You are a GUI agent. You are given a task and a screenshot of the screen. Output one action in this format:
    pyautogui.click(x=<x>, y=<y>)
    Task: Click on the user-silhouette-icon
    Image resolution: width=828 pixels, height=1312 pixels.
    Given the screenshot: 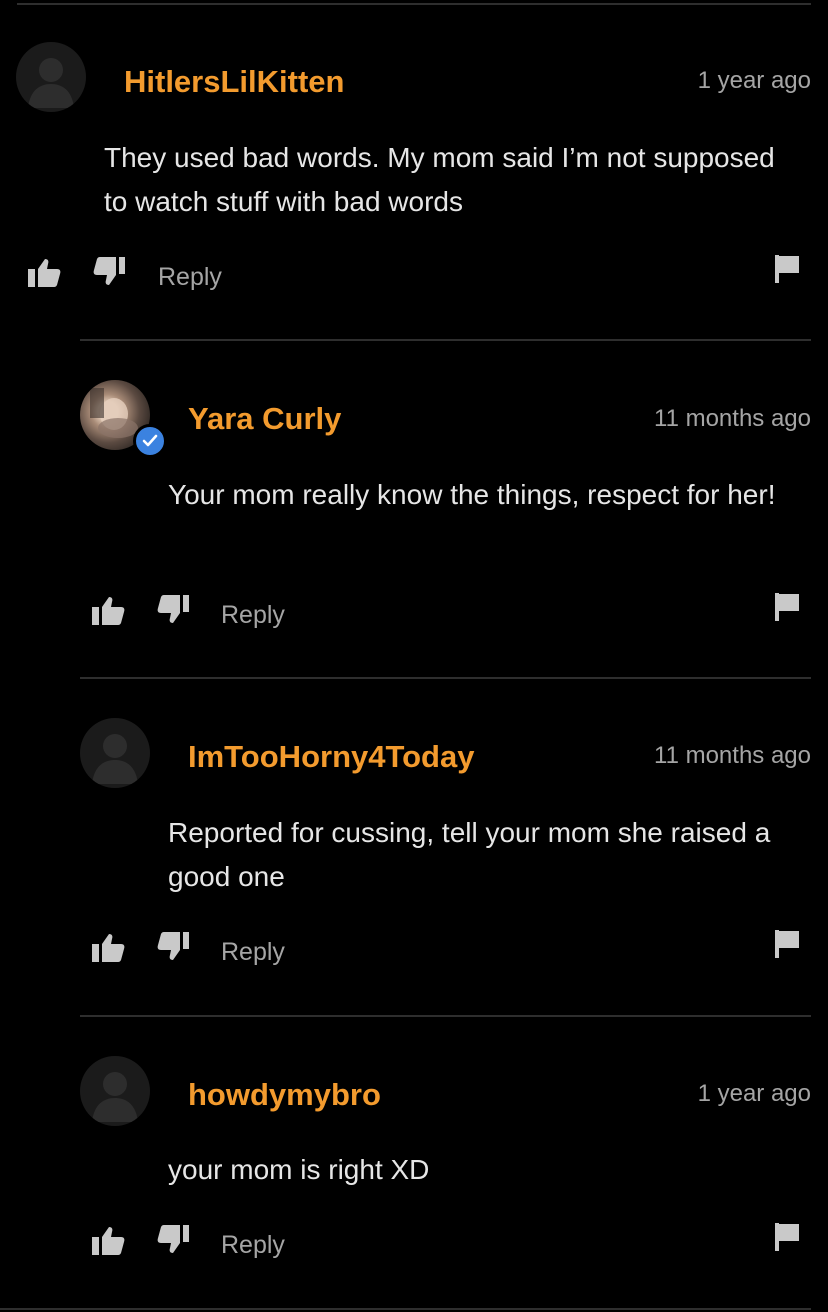 What is the action you would take?
    pyautogui.click(x=115, y=1097)
    